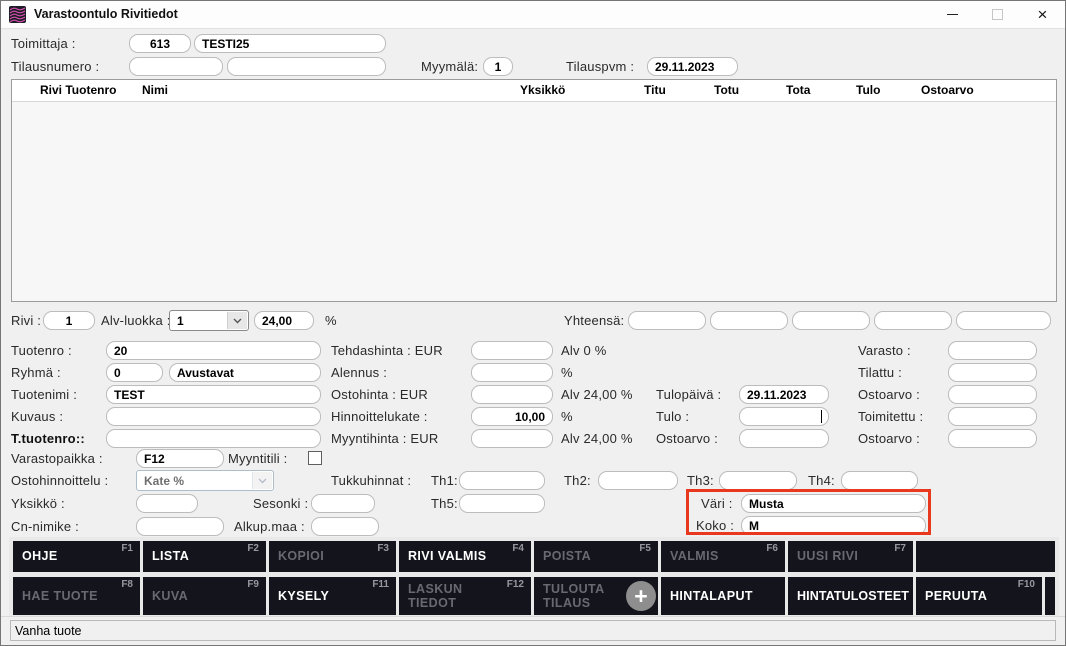 This screenshot has width=1066, height=646. Describe the element at coordinates (343, 503) in the screenshot. I see `sesonki-input` at that location.